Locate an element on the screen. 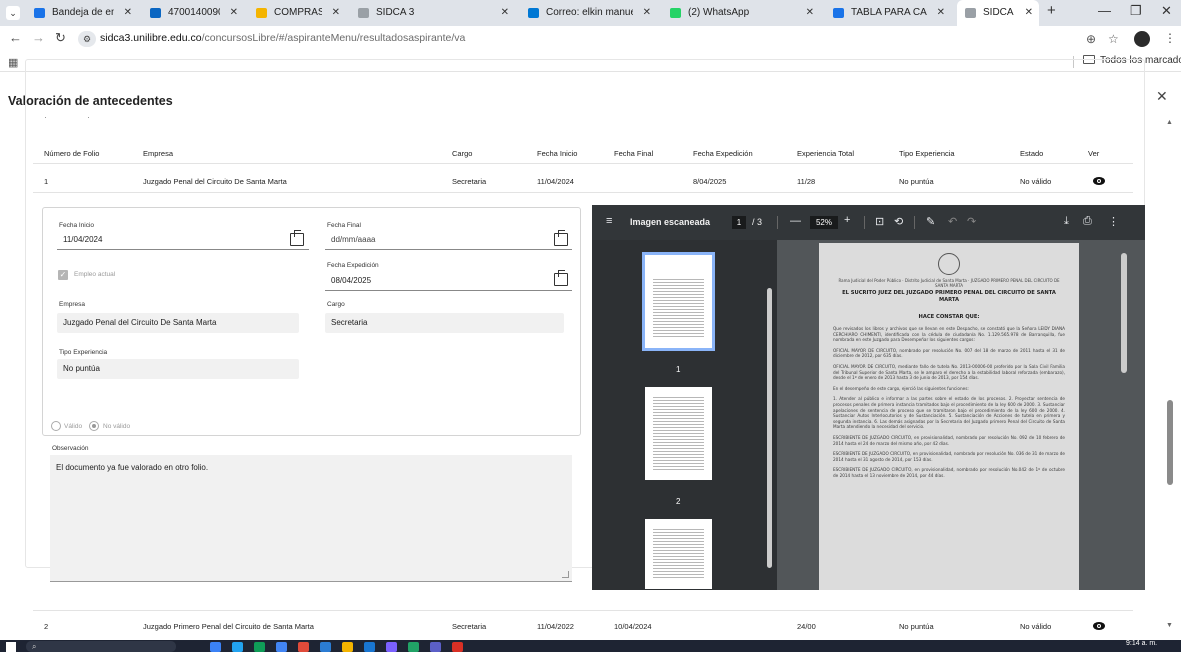 The height and width of the screenshot is (652, 1181). browser-tab: (2) WhatsApp ✕ is located at coordinates (741, 13).